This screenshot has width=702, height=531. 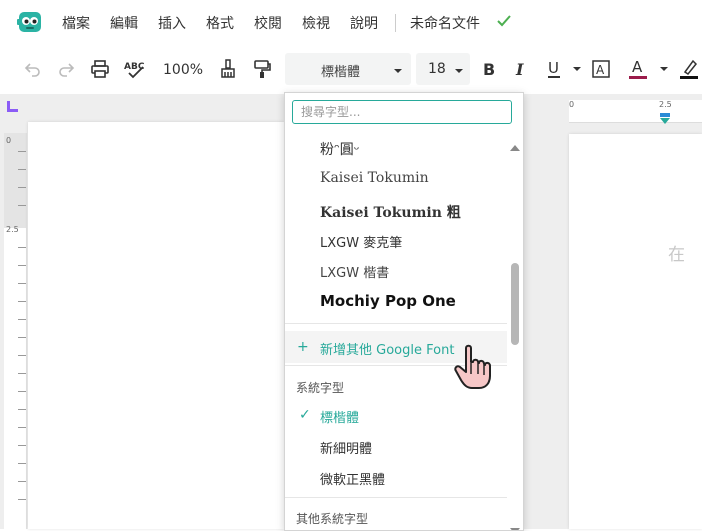 I want to click on document-page, so click(x=635, y=331).